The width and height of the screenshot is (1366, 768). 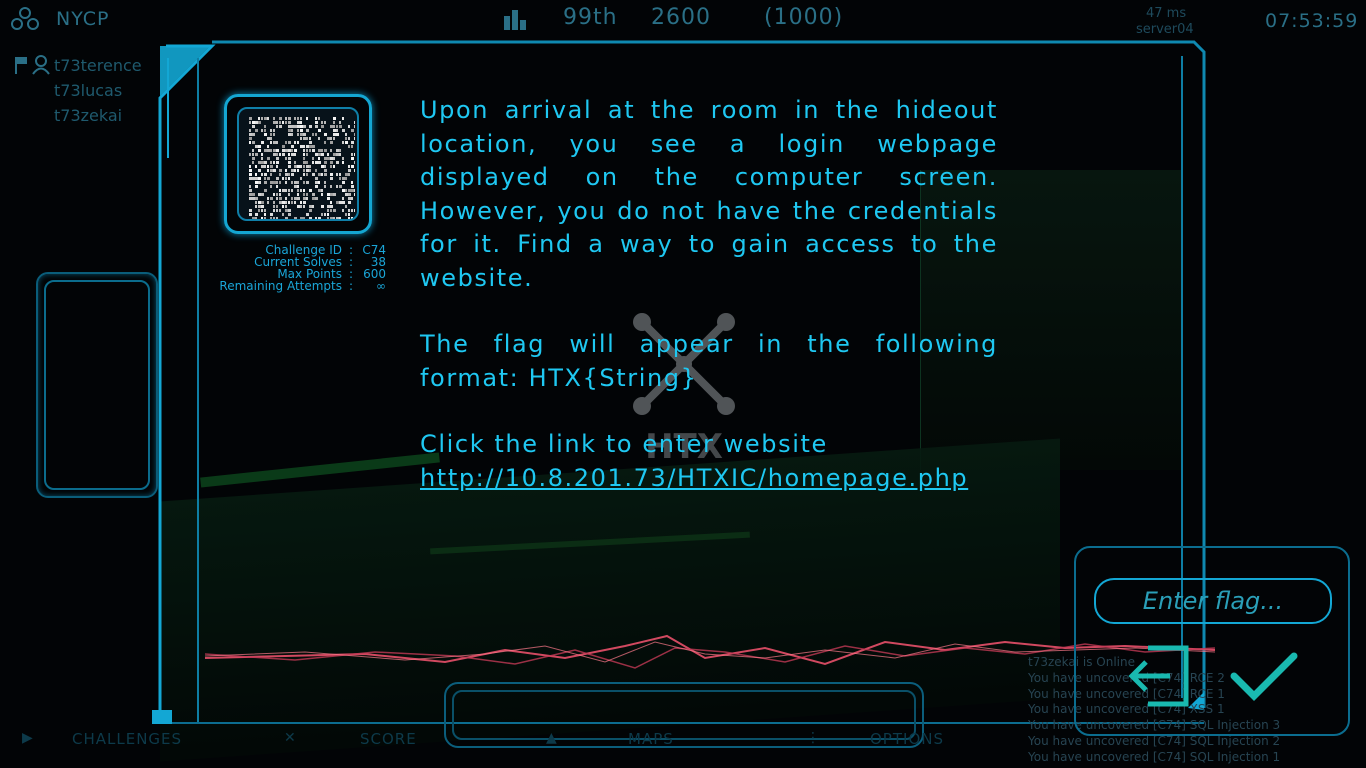 What do you see at coordinates (651, 739) in the screenshot?
I see `nav-maps: MAPS` at bounding box center [651, 739].